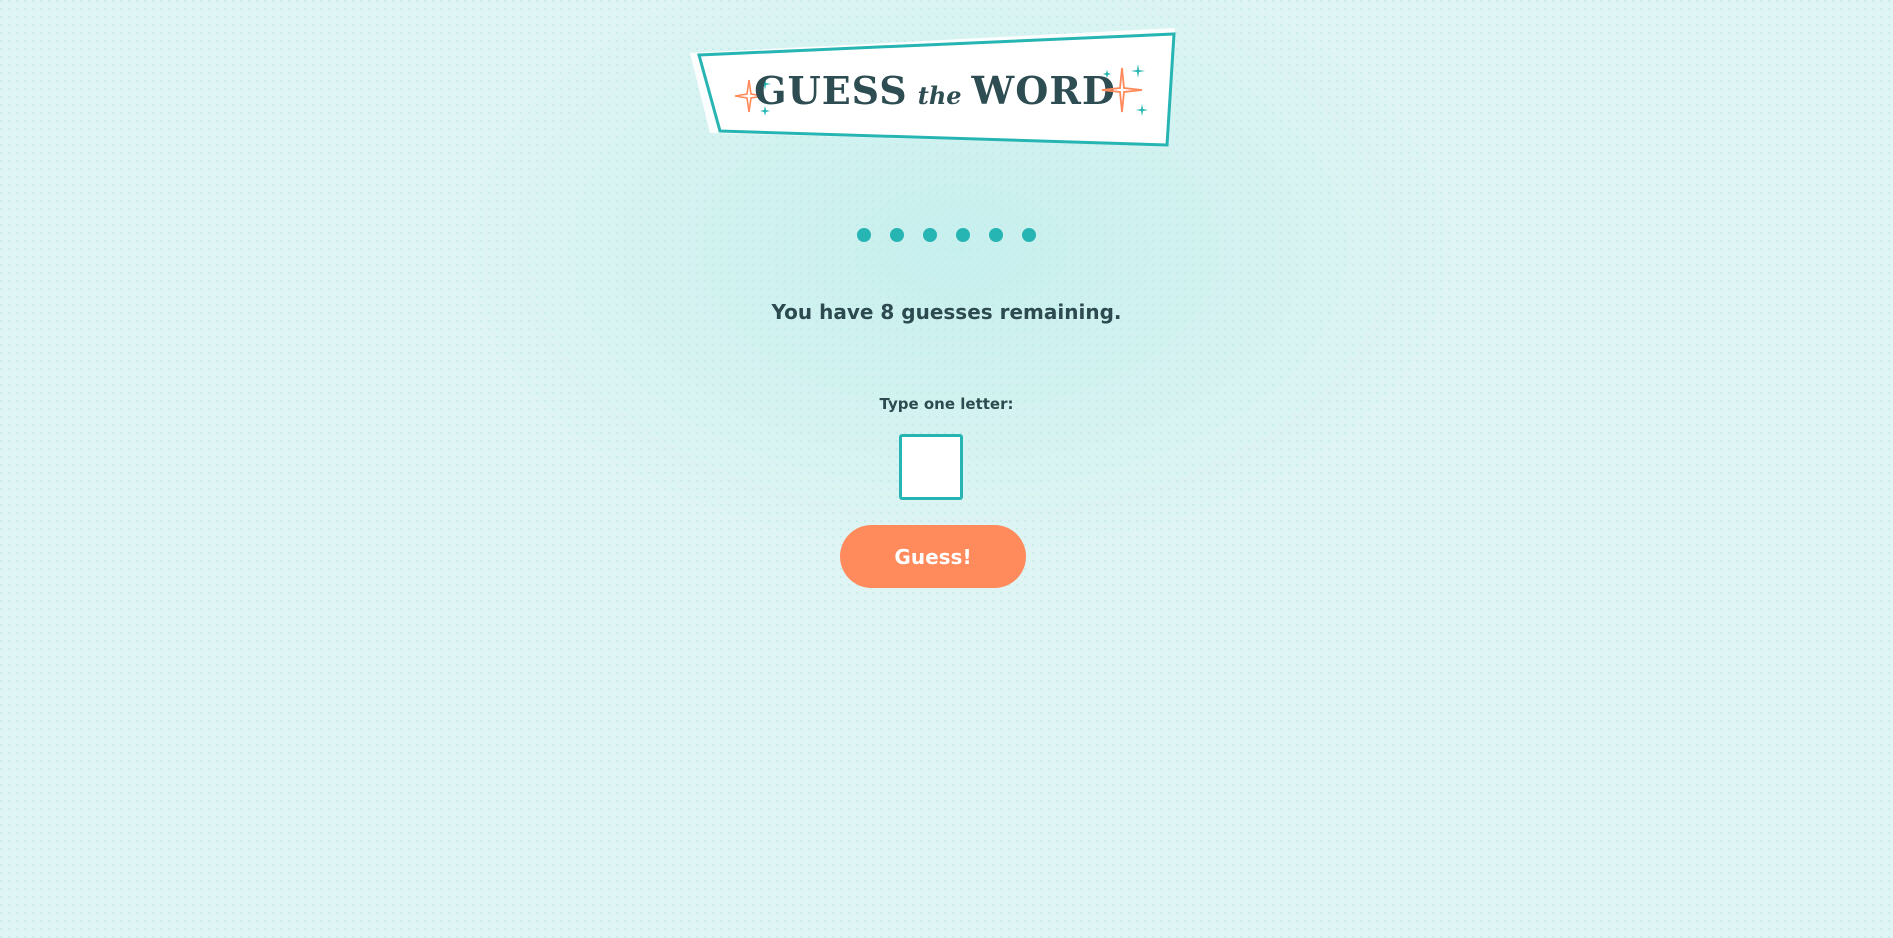 This screenshot has height=938, width=1893. What do you see at coordinates (831, 90) in the screenshot?
I see `title-guess: GUESS` at bounding box center [831, 90].